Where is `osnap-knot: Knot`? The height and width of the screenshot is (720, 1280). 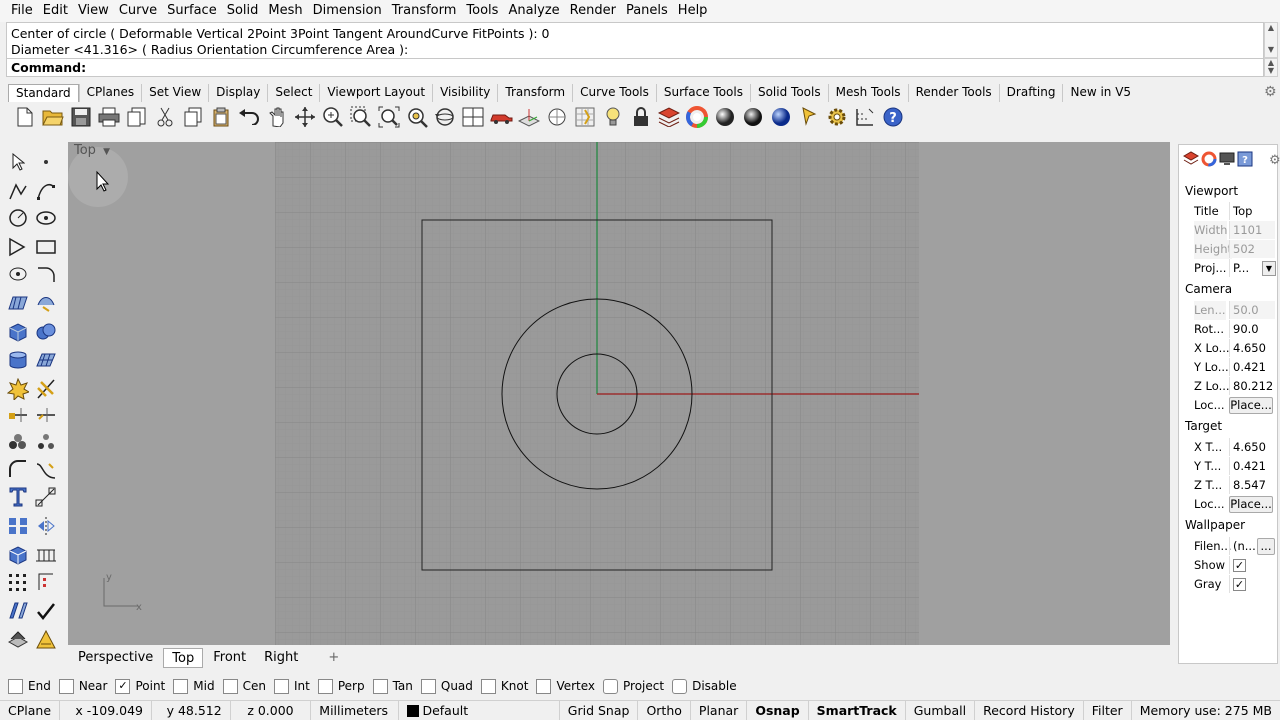 osnap-knot: Knot is located at coordinates (504, 686).